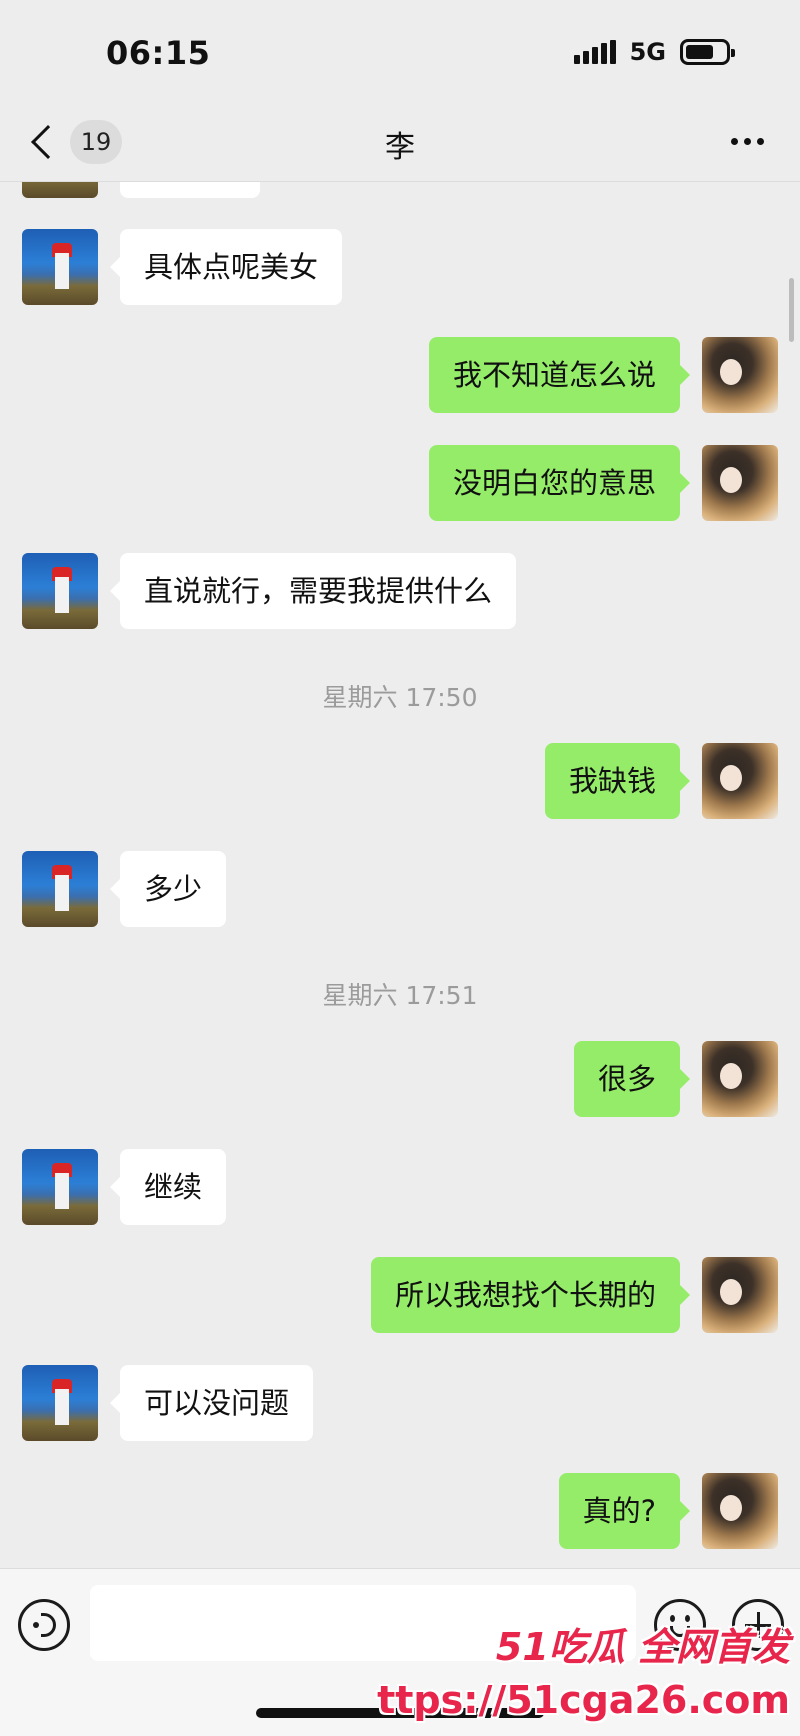 The width and height of the screenshot is (800, 1736). I want to click on status-time: 06:15, so click(158, 53).